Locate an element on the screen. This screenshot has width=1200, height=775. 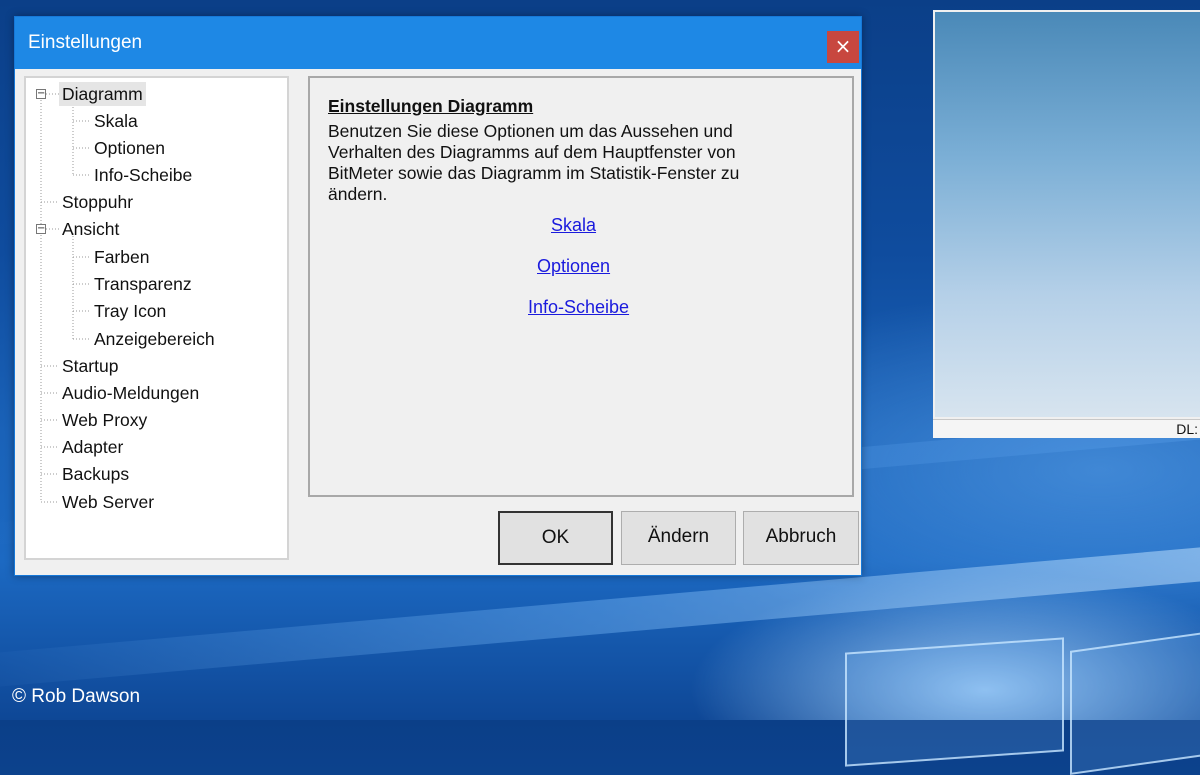
tree-item-ansicht: Ansicht is located at coordinates (90, 229).